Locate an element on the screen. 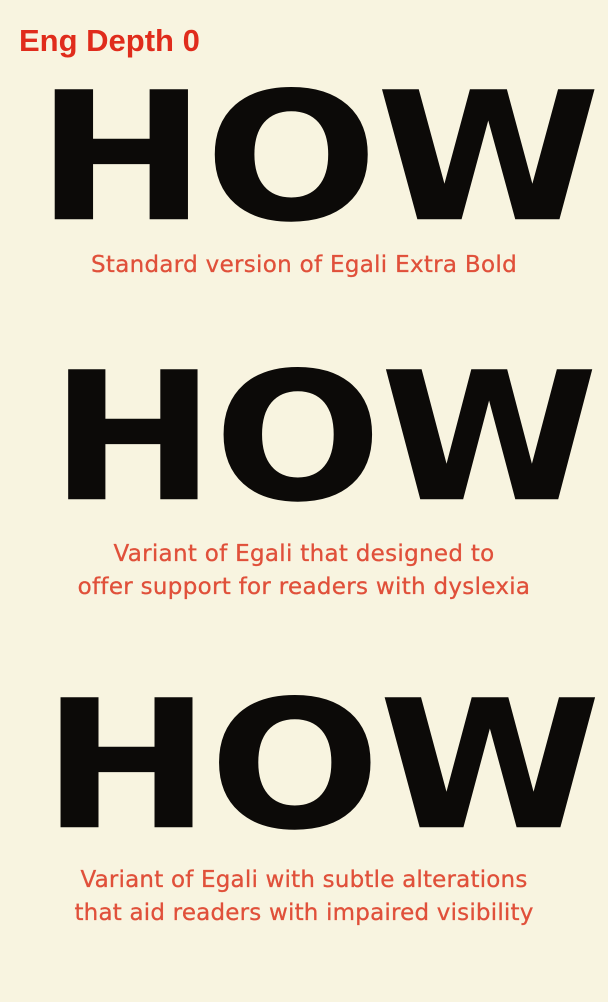 This screenshot has height=1002, width=608. sample-caption: Standard version of Egali Extra Bold is located at coordinates (304, 265).